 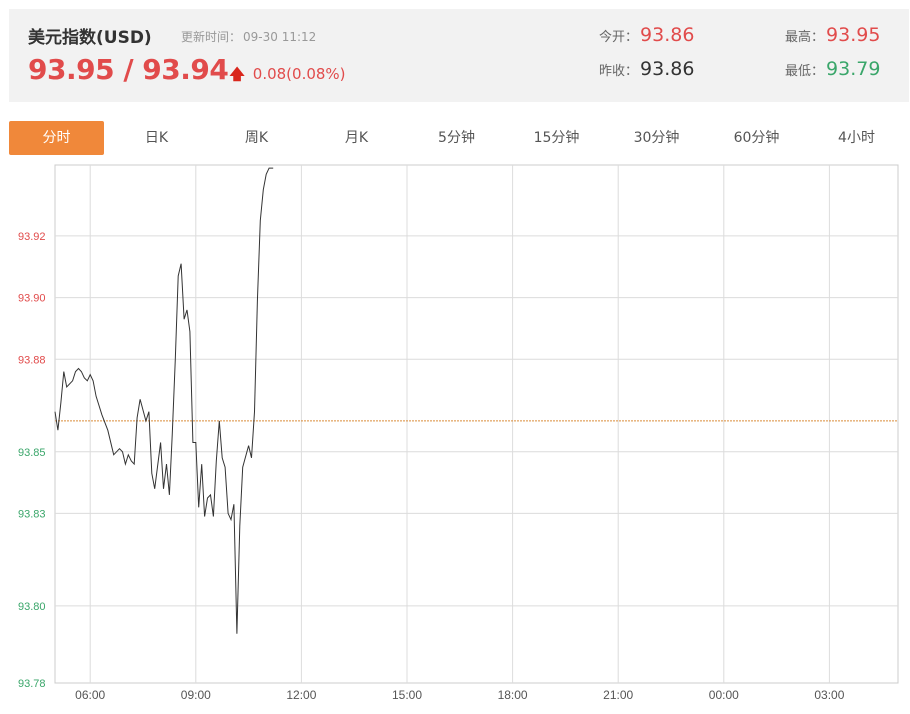 I want to click on tab-30min: 30分钟, so click(x=656, y=138).